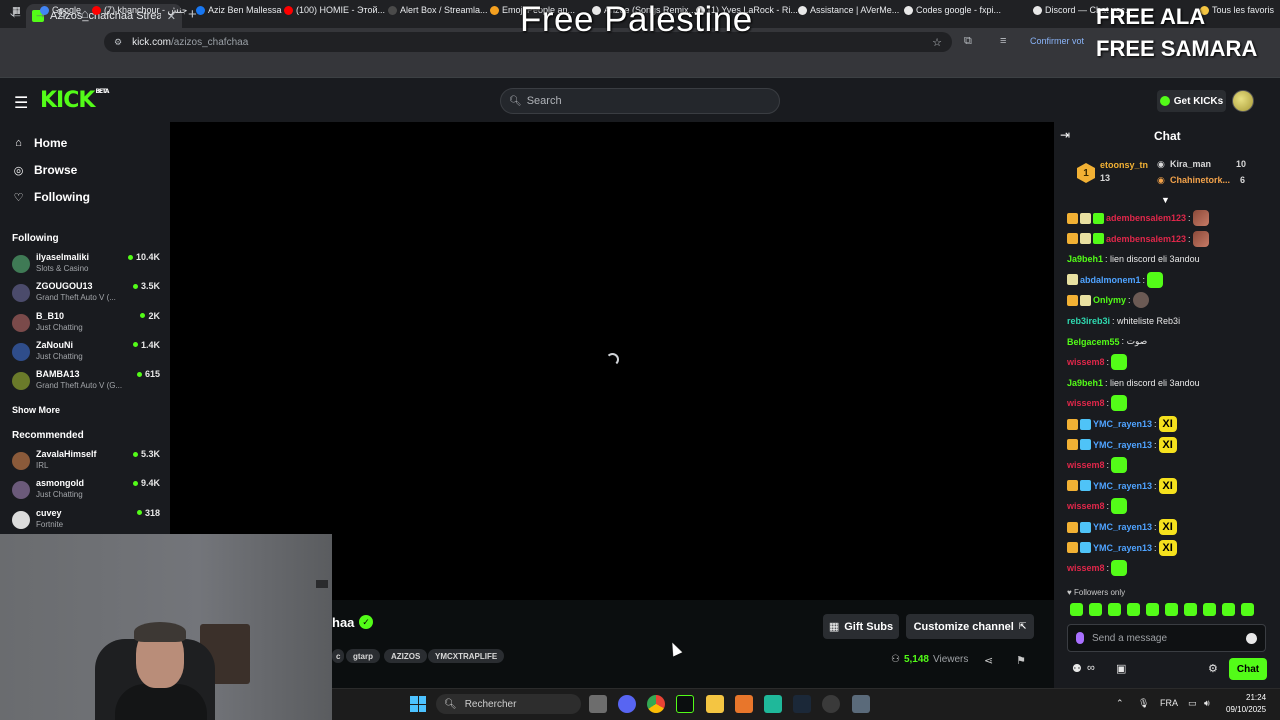 The image size is (1280, 720). Describe the element at coordinates (1165, 200) in the screenshot. I see `expand-leaderboard-icon: ▼` at that location.